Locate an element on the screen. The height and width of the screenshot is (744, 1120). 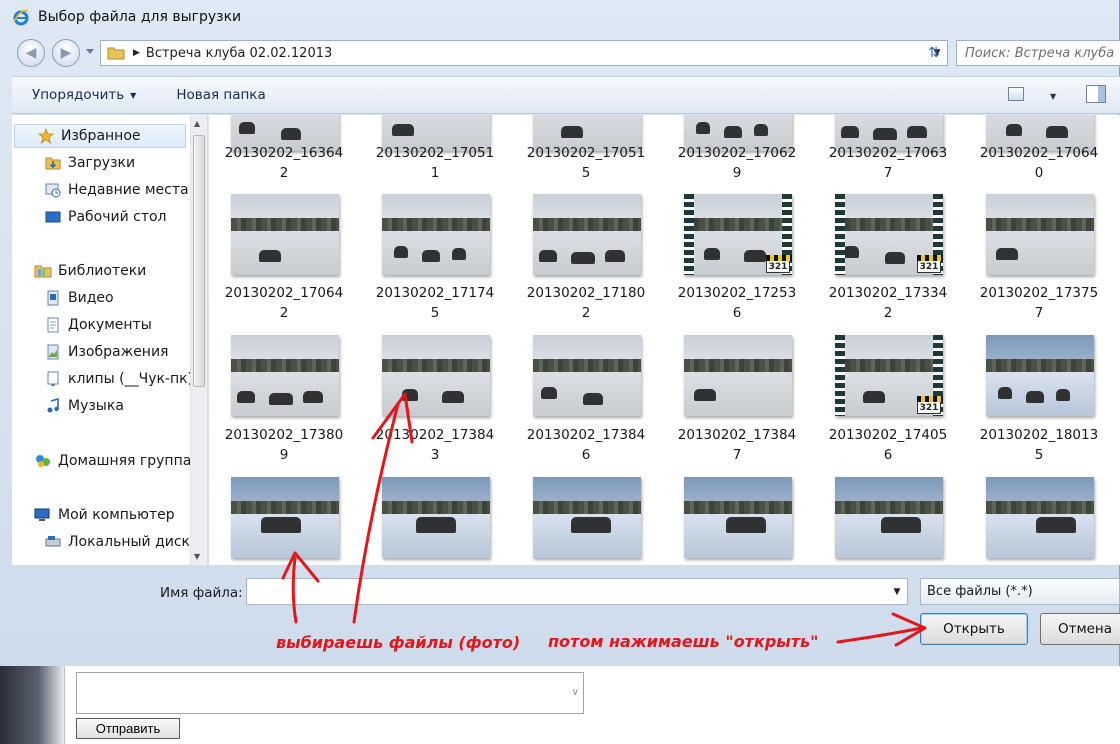
sidebar-item-label: Избранное is located at coordinates (101, 136).